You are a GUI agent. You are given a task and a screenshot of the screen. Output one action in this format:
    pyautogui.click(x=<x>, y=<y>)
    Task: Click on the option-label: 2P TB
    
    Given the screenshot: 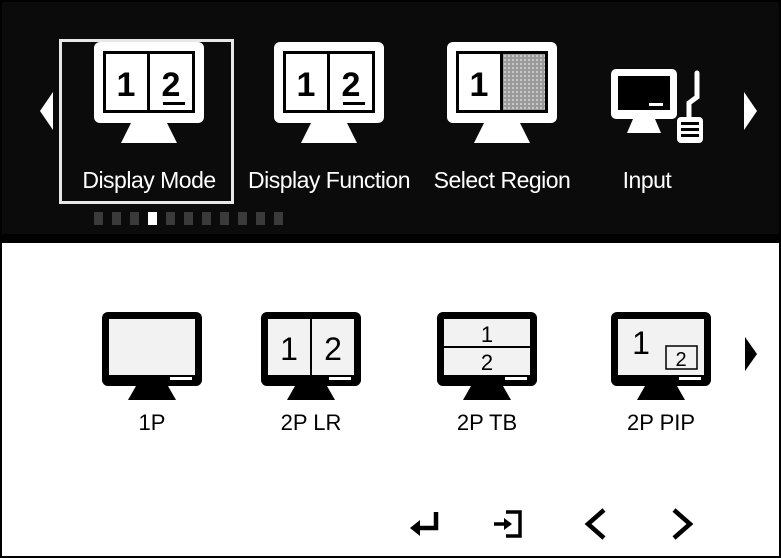 What is the action you would take?
    pyautogui.click(x=487, y=422)
    